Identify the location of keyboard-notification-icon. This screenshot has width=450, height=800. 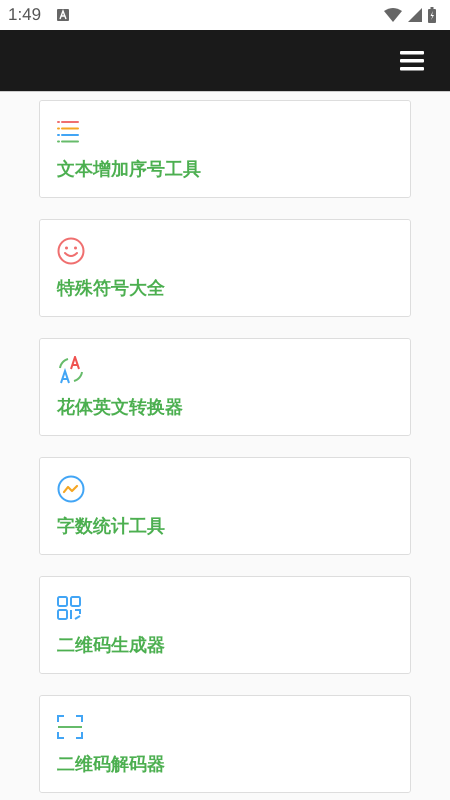
(63, 15).